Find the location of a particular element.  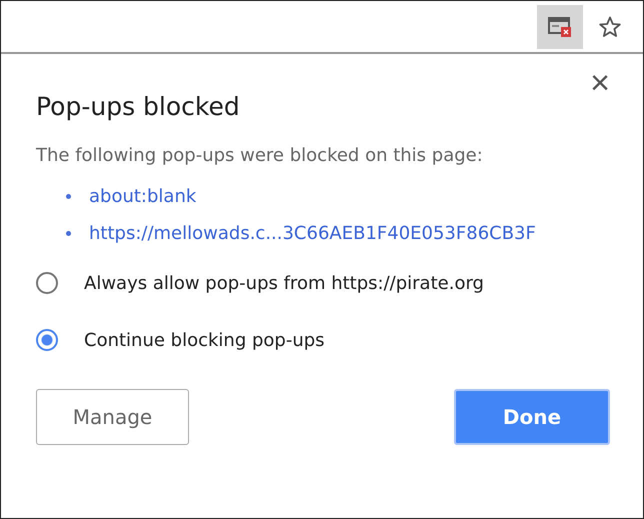

popup-link: https://mellowads.c...3C66AEB1F40E053F86CB3F is located at coordinates (312, 233).